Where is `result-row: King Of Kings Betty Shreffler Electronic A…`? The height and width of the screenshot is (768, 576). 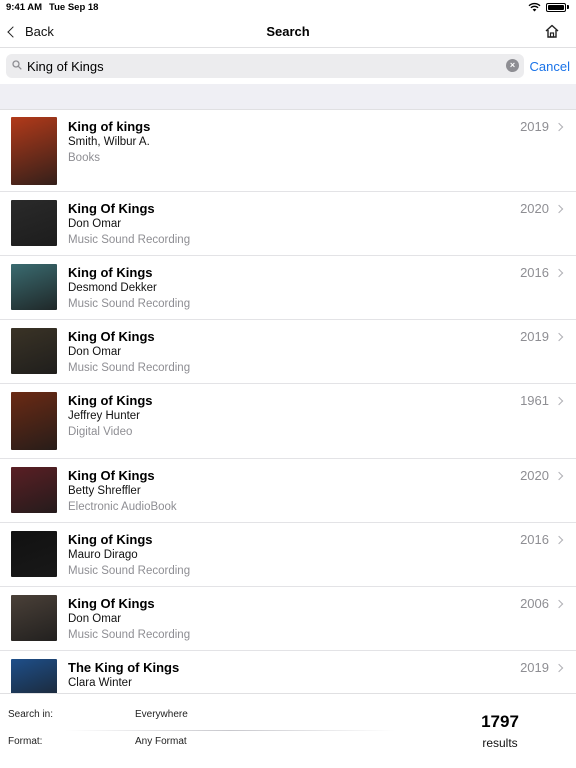
result-row: King Of Kings Betty Shreffler Electronic A… is located at coordinates (288, 491).